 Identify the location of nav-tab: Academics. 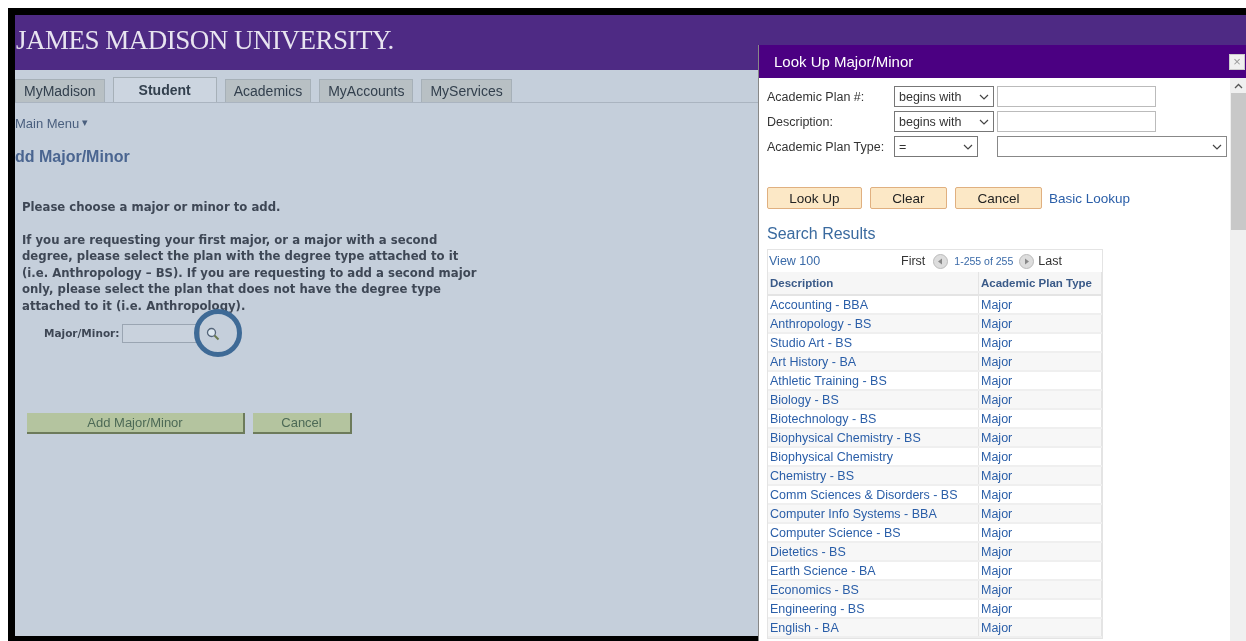
(268, 90).